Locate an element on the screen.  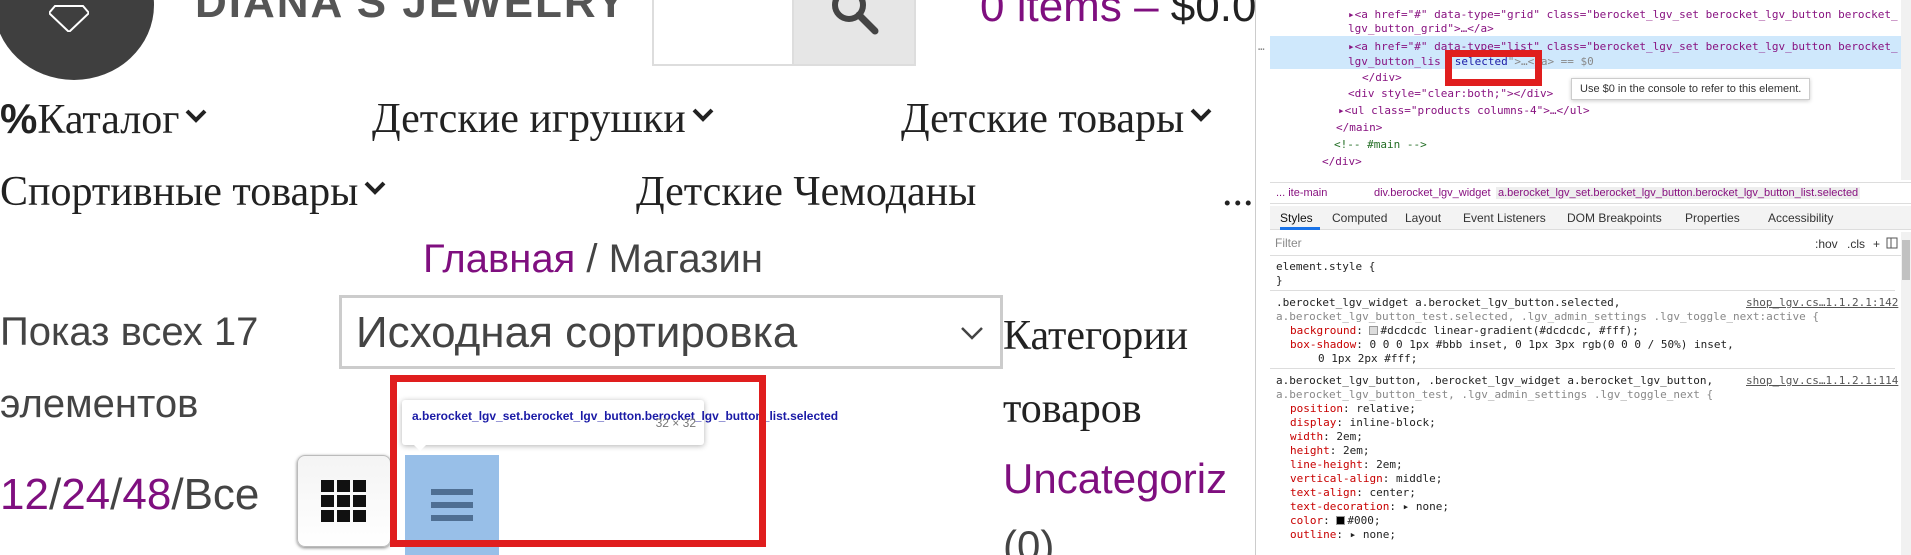
nav-item-sports: Спортивные товары is located at coordinates (193, 192).